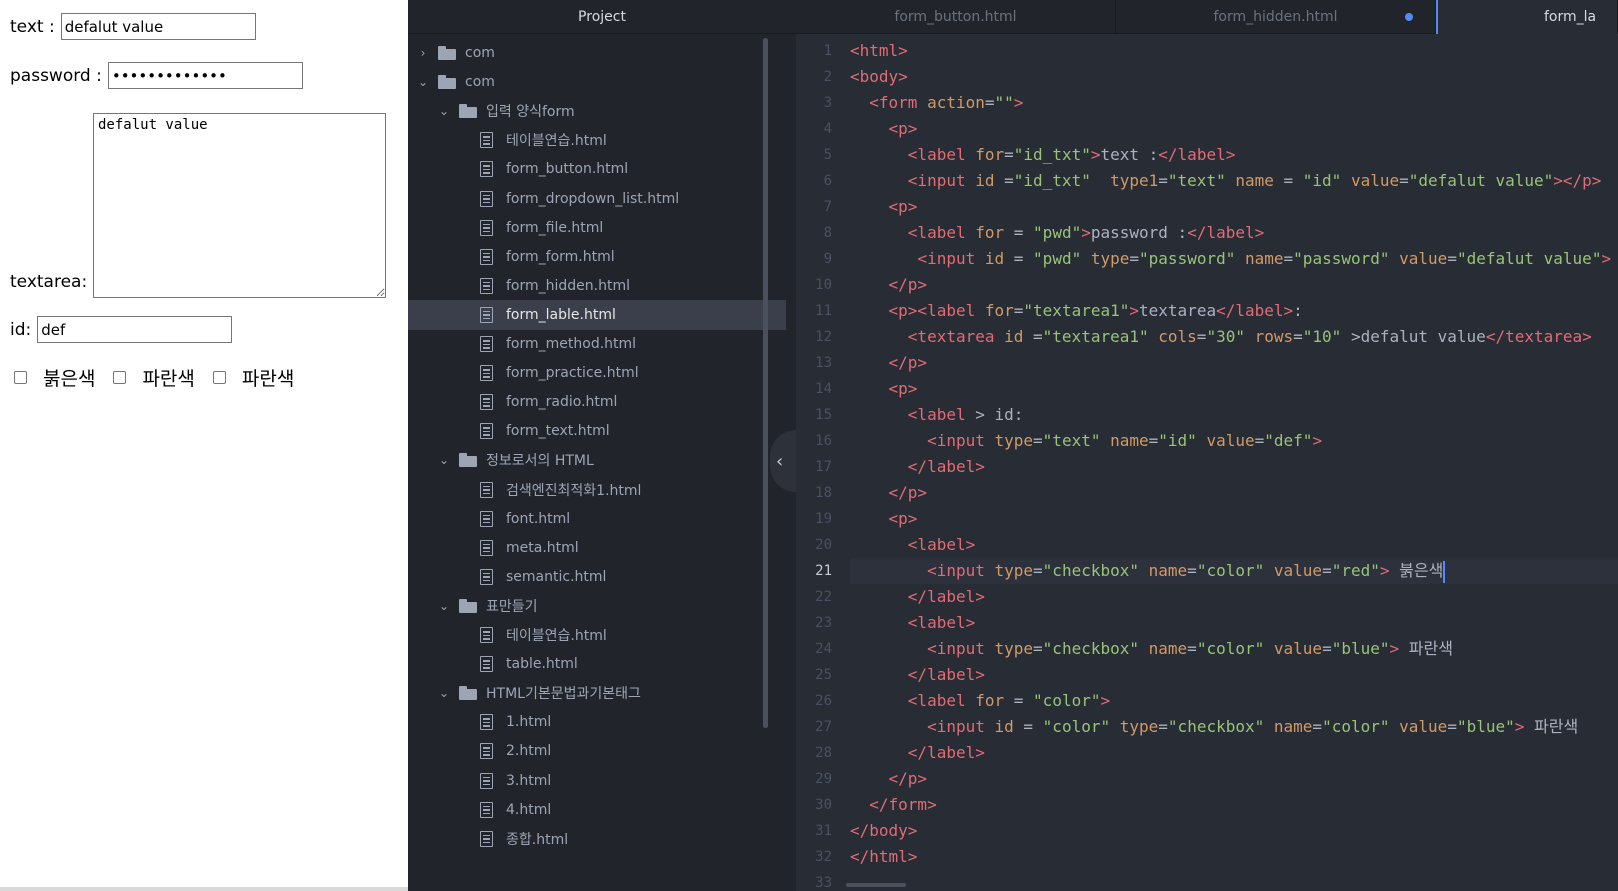  Describe the element at coordinates (765, 383) in the screenshot. I see `tree-scrollbar` at that location.